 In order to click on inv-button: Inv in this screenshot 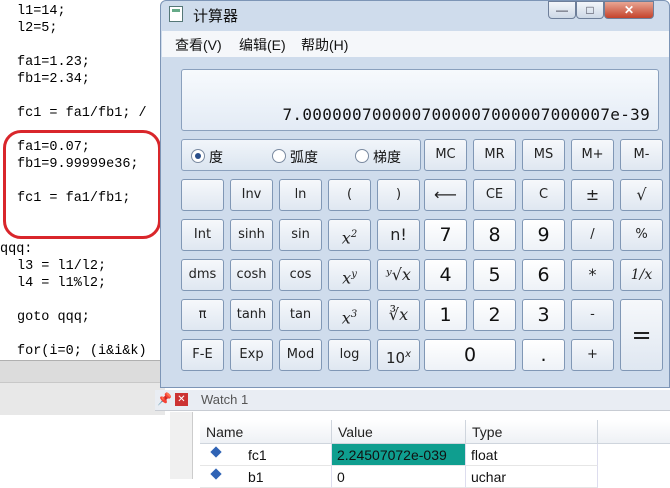, I will do `click(251, 195)`.